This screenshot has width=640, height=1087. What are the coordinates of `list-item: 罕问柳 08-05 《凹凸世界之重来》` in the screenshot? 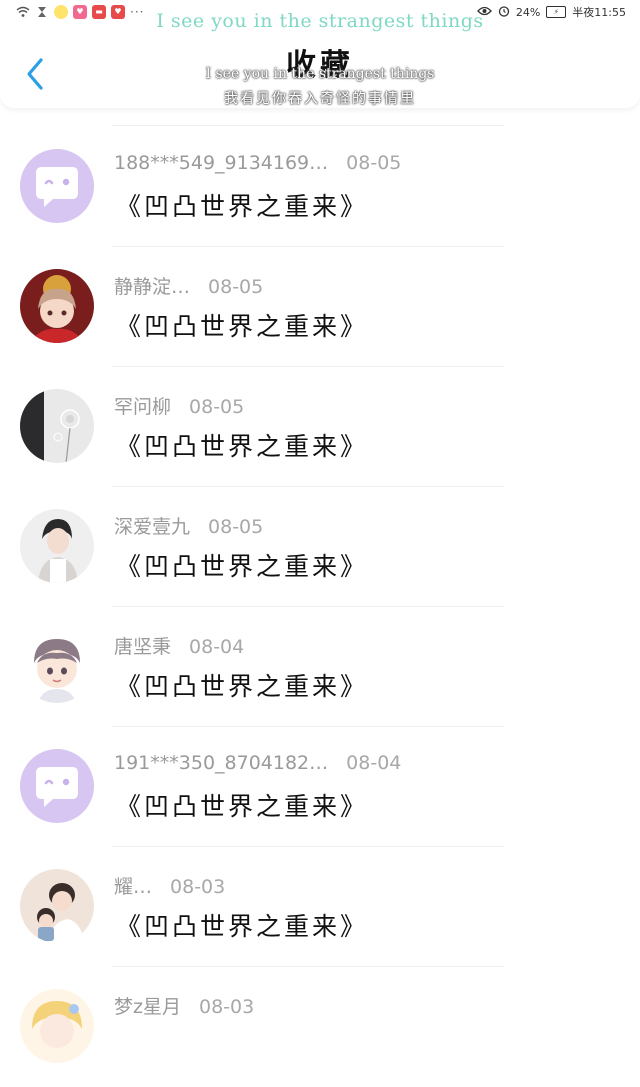 It's located at (320, 427).